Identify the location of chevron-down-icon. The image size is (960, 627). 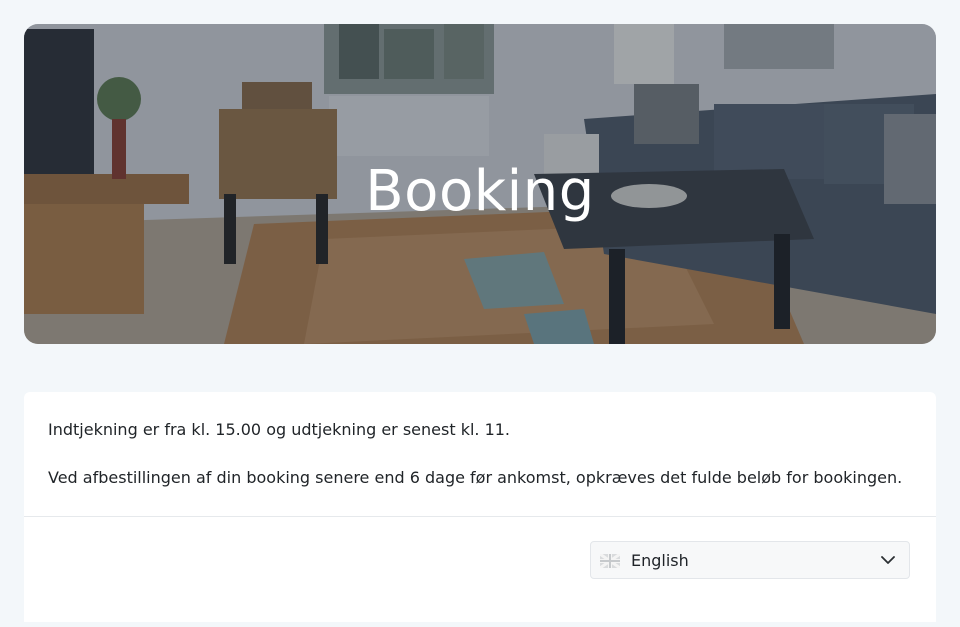
(888, 560).